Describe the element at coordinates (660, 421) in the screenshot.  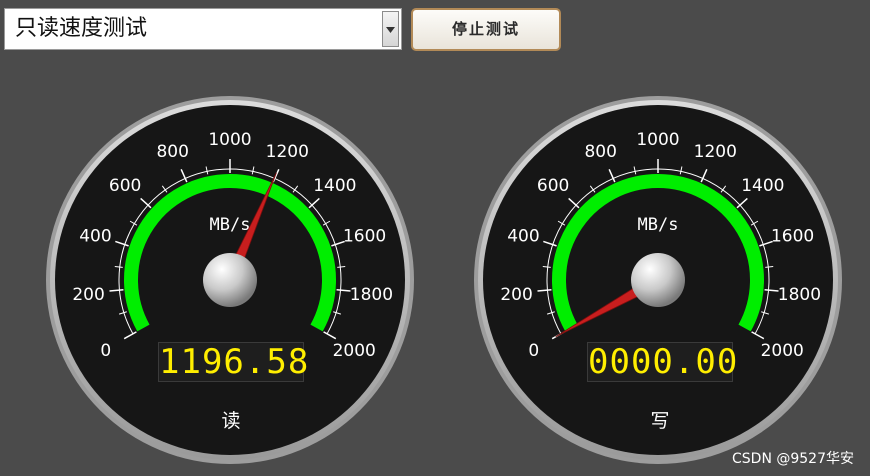
I see `write-gauge-label: 写` at that location.